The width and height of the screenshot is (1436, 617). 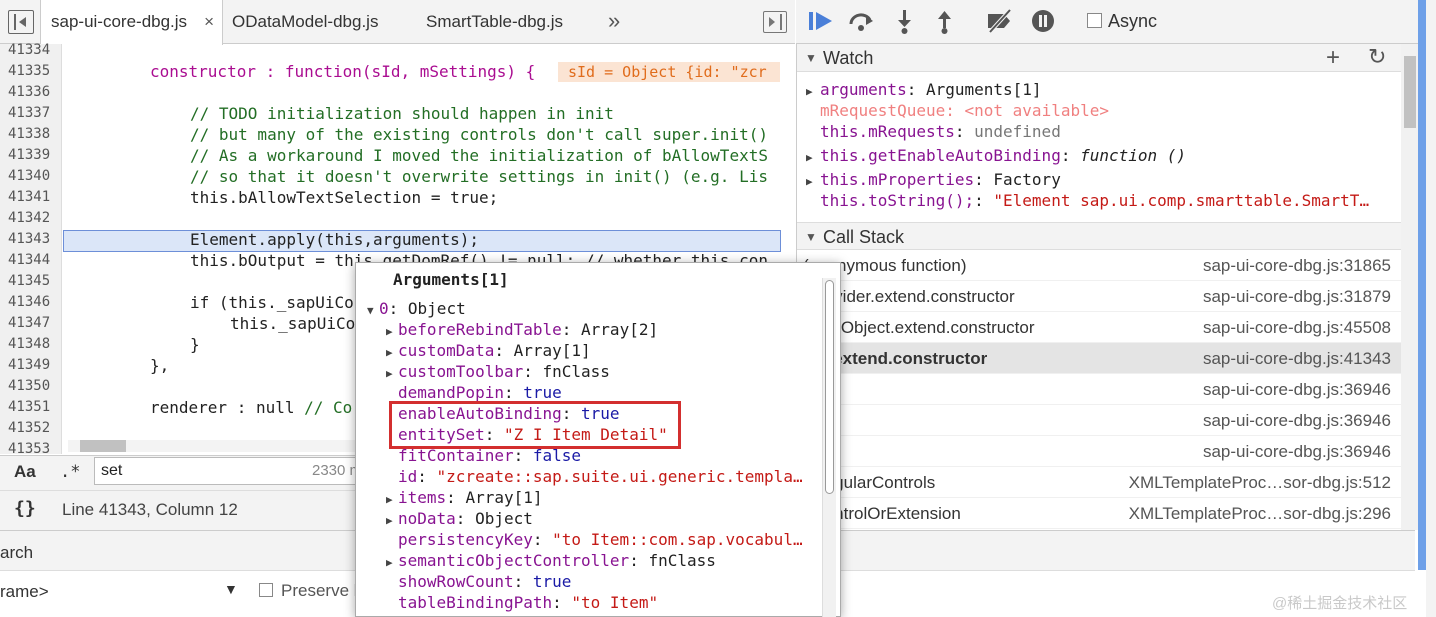 What do you see at coordinates (29, 407) in the screenshot?
I see `line-number: 41351` at bounding box center [29, 407].